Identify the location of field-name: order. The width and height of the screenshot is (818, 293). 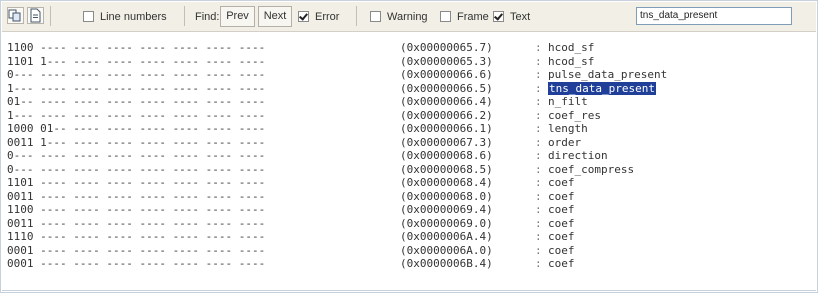
(565, 142).